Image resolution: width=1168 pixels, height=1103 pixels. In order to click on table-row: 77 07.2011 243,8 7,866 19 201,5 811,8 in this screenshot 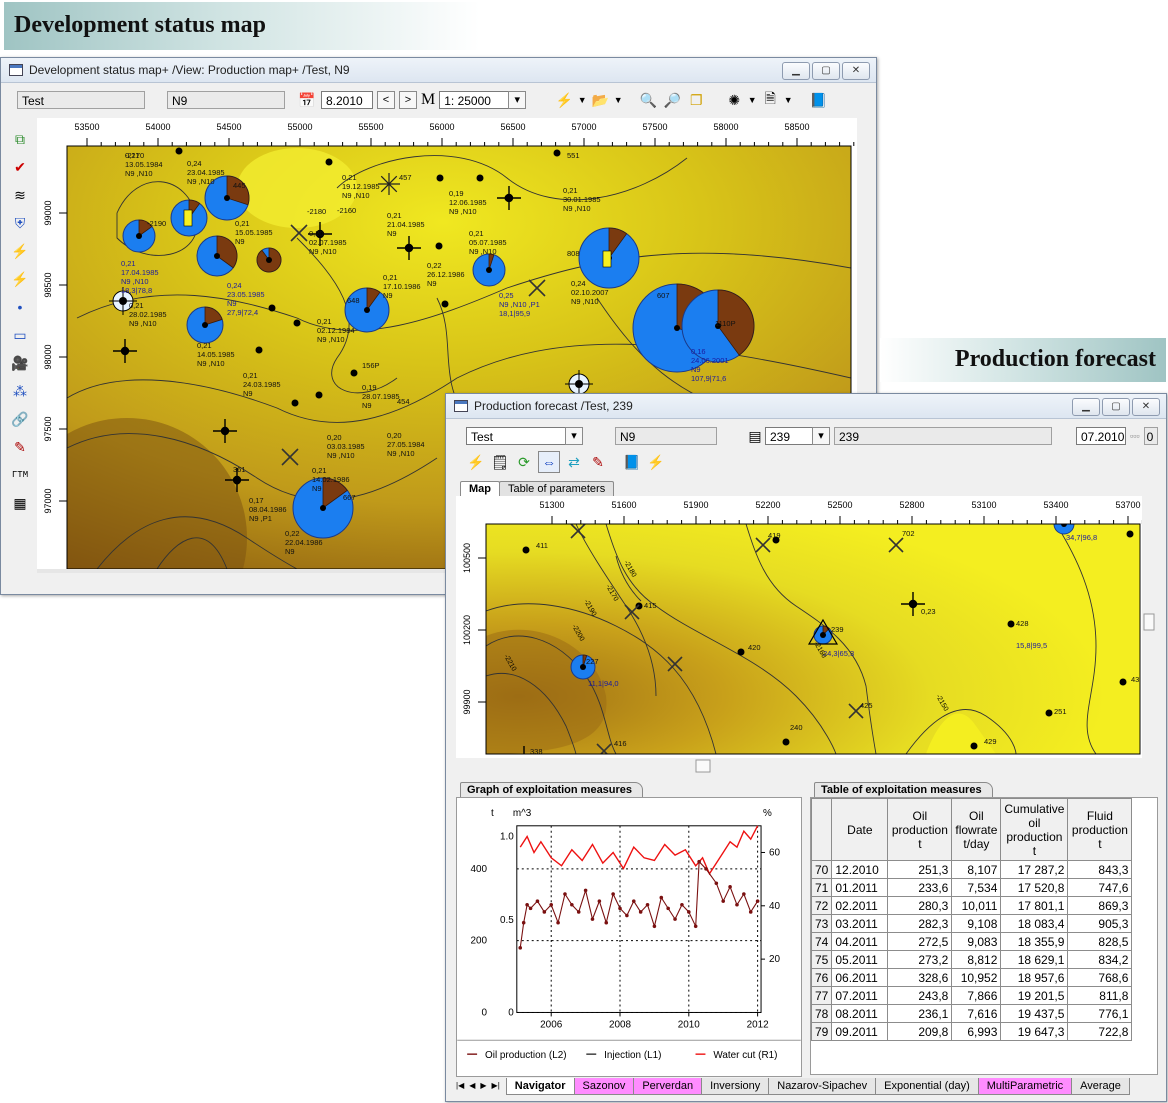, I will do `click(972, 995)`.